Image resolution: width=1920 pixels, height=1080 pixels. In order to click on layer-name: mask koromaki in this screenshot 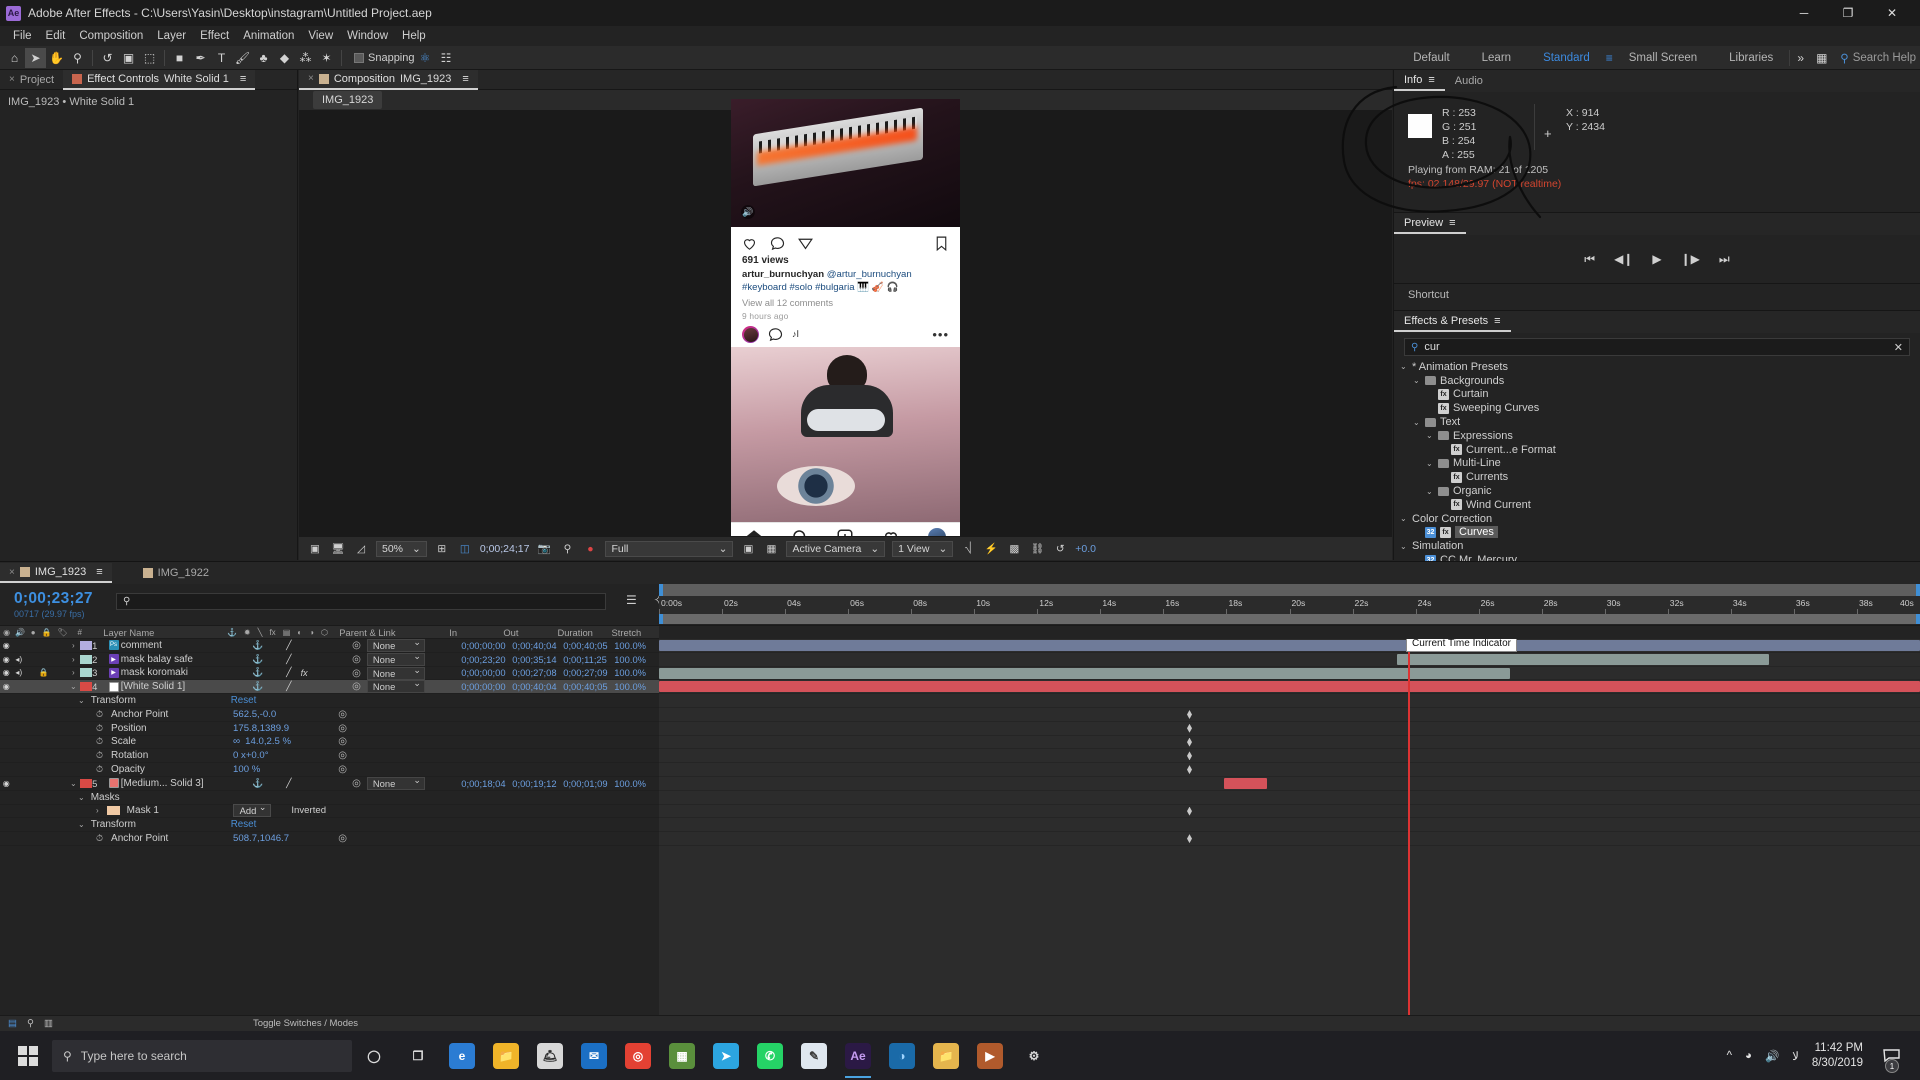, I will do `click(183, 672)`.